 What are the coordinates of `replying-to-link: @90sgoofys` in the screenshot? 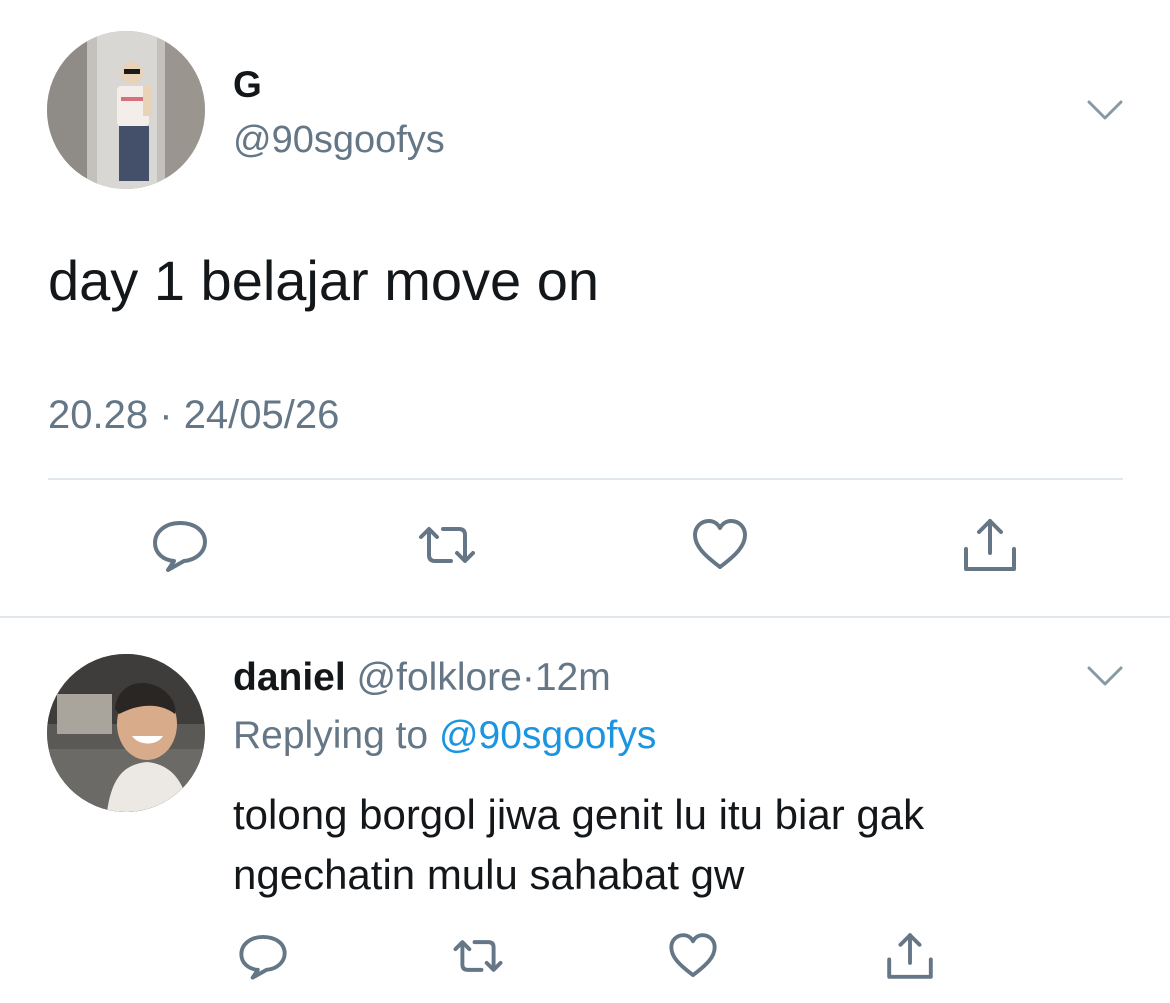 It's located at (547, 735).